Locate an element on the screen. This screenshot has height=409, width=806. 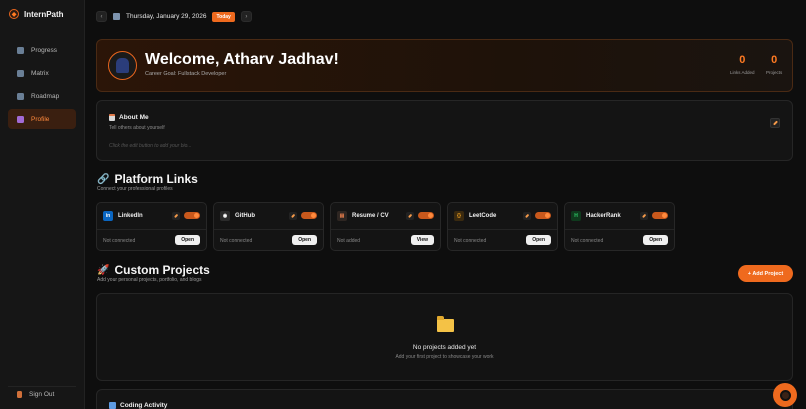
map-icon is located at coordinates (20, 96).